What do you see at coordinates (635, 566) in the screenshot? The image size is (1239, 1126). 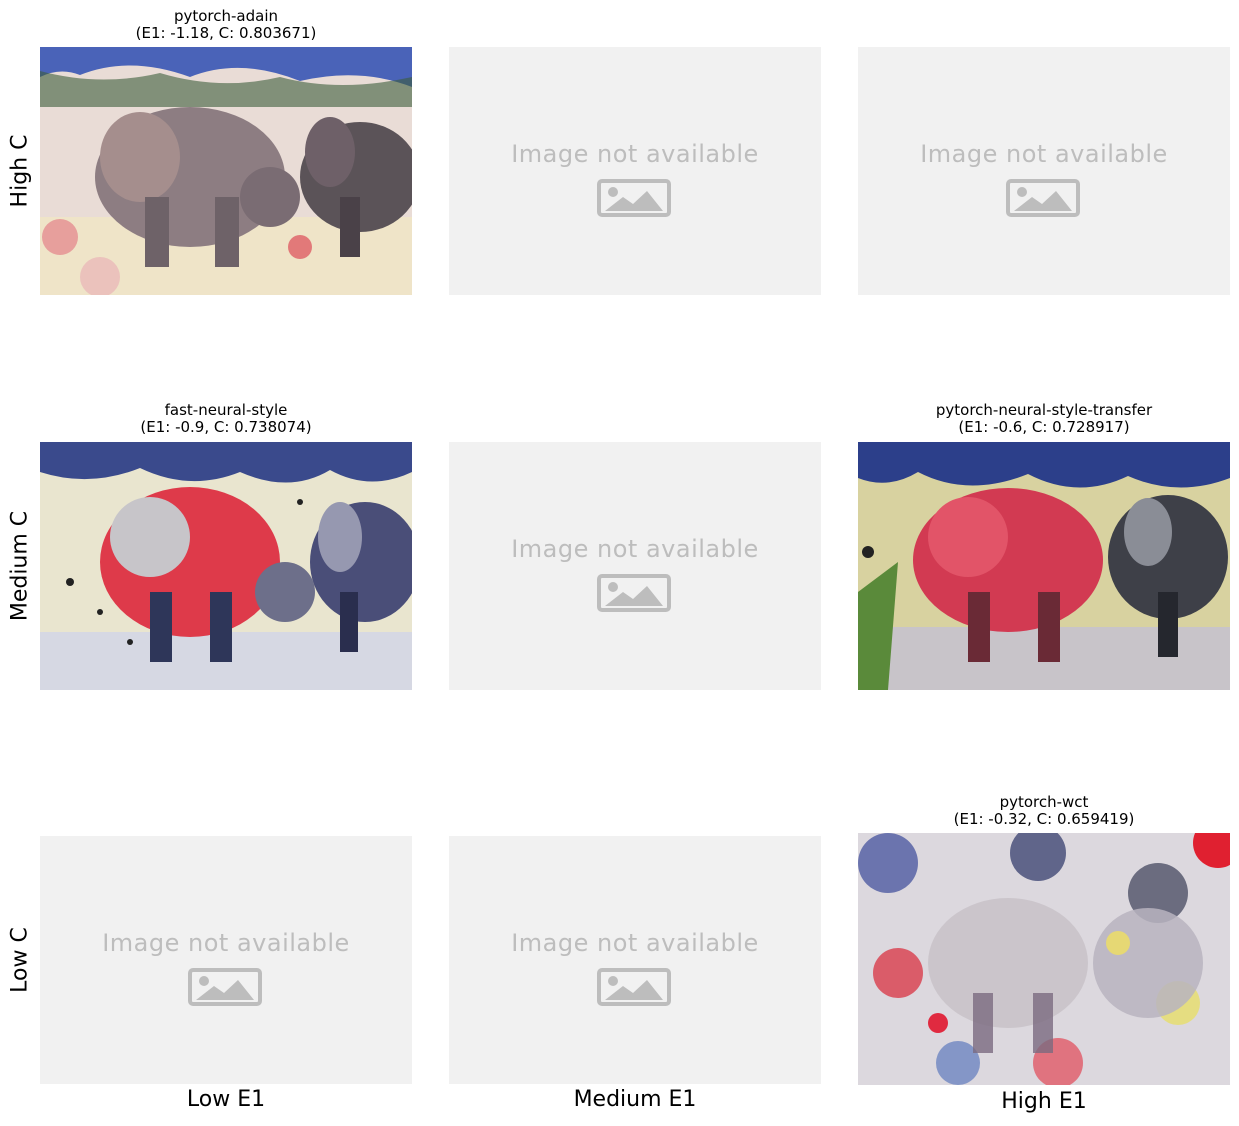 I see `placeholder-r1c1: Image not available` at bounding box center [635, 566].